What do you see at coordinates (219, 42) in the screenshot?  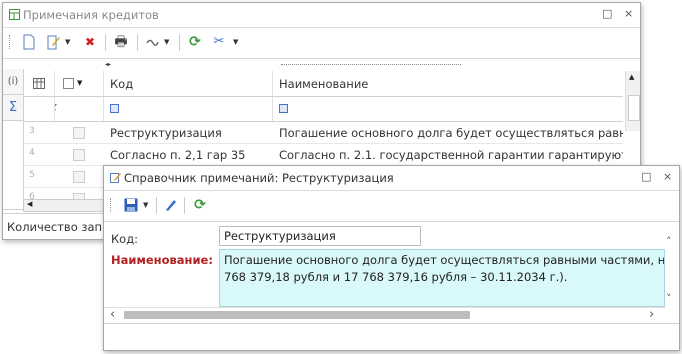 I see `tools-icon: ✂` at bounding box center [219, 42].